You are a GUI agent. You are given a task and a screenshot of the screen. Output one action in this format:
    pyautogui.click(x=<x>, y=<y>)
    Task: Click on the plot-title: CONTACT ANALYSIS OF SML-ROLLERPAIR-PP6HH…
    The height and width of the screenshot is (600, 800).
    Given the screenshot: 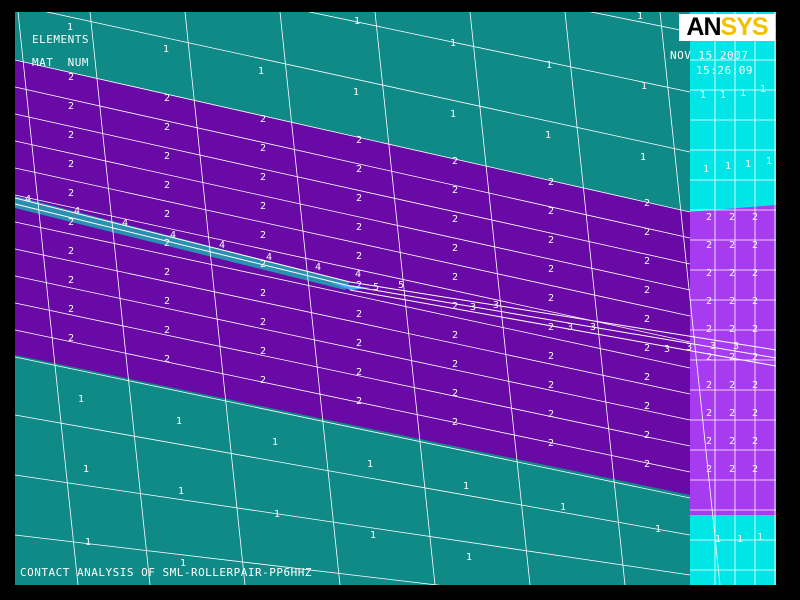 What is the action you would take?
    pyautogui.click(x=166, y=572)
    